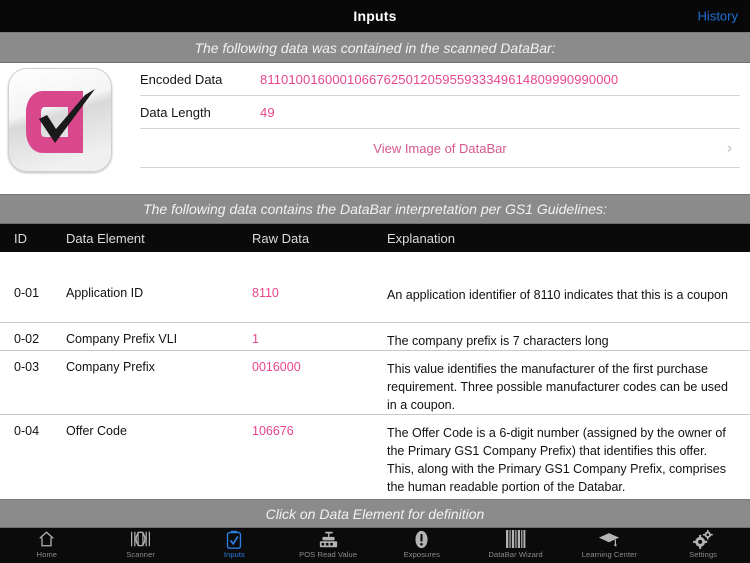 The height and width of the screenshot is (563, 750). I want to click on tab-scanner: Scanner, so click(141, 545).